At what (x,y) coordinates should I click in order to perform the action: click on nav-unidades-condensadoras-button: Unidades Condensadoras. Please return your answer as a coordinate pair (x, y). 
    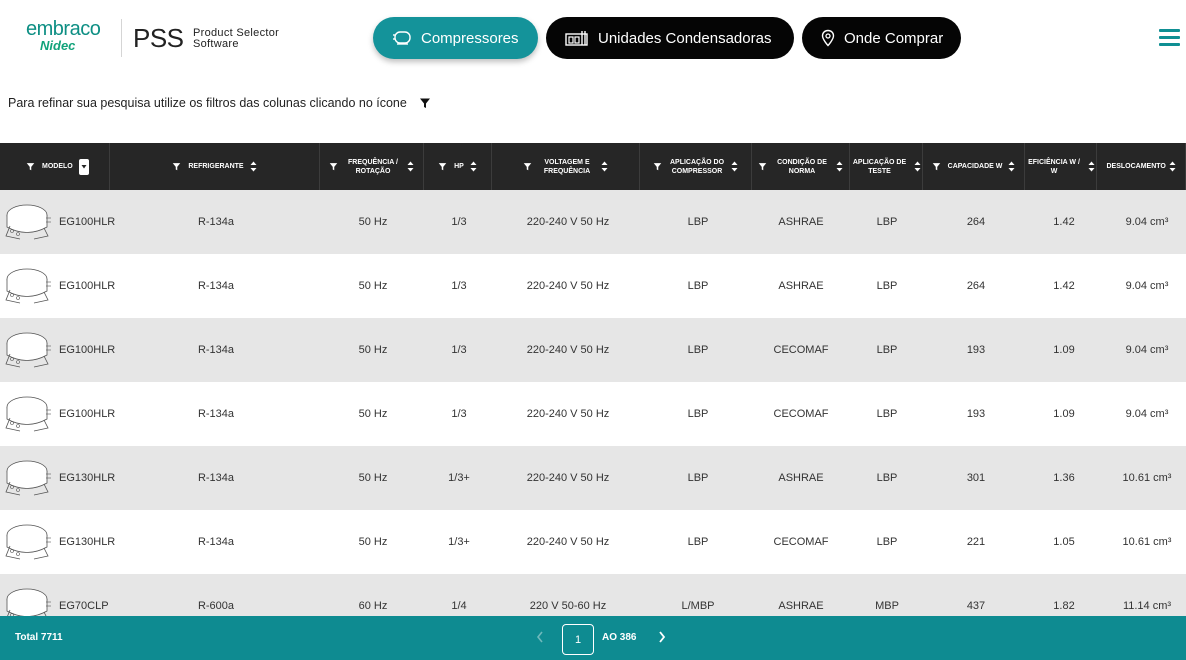
    Looking at the image, I should click on (670, 38).